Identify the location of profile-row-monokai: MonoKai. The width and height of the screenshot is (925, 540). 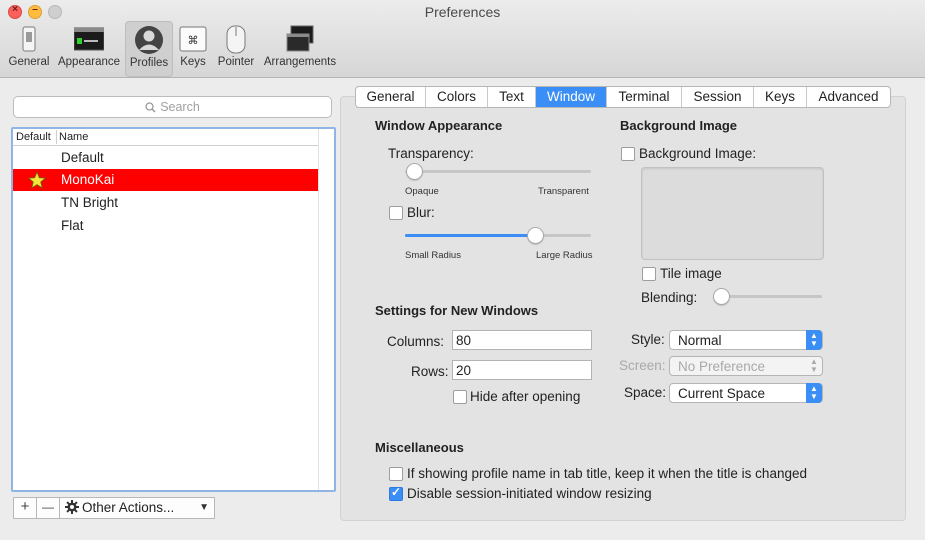
(165, 180).